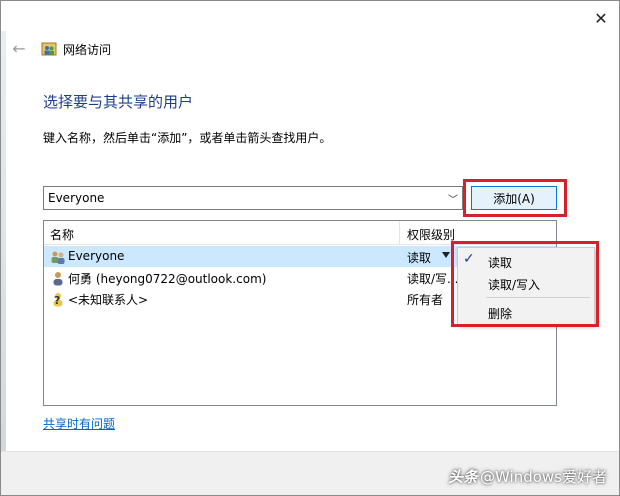  I want to click on watermark: 头条 @Windows爱好者, so click(527, 476).